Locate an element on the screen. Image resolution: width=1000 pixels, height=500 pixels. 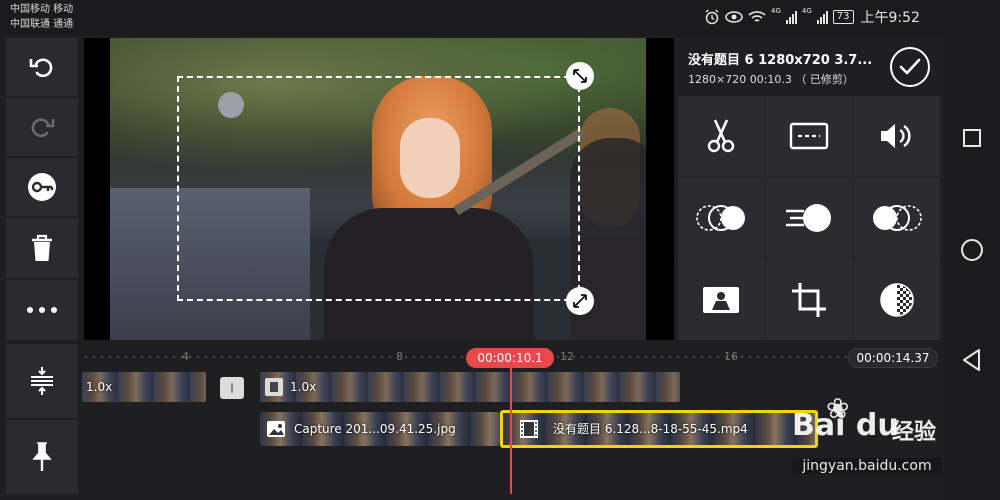
crop-tool-button is located at coordinates (809, 300).